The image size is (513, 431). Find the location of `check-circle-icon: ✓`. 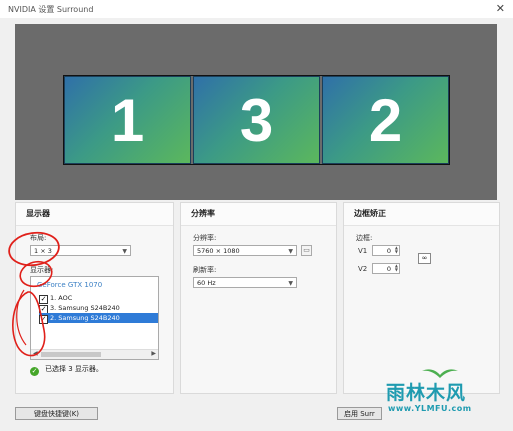

check-circle-icon: ✓ is located at coordinates (34, 371).